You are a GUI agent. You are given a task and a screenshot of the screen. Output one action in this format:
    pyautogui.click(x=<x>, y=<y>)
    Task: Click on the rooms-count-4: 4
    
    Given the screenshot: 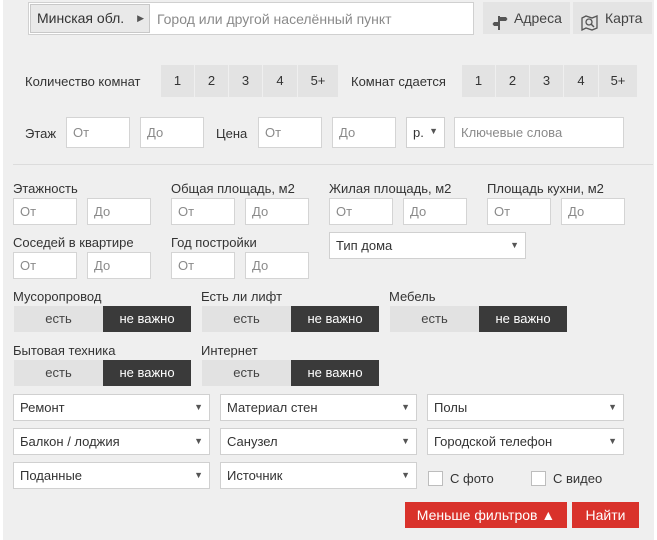 What is the action you would take?
    pyautogui.click(x=280, y=81)
    